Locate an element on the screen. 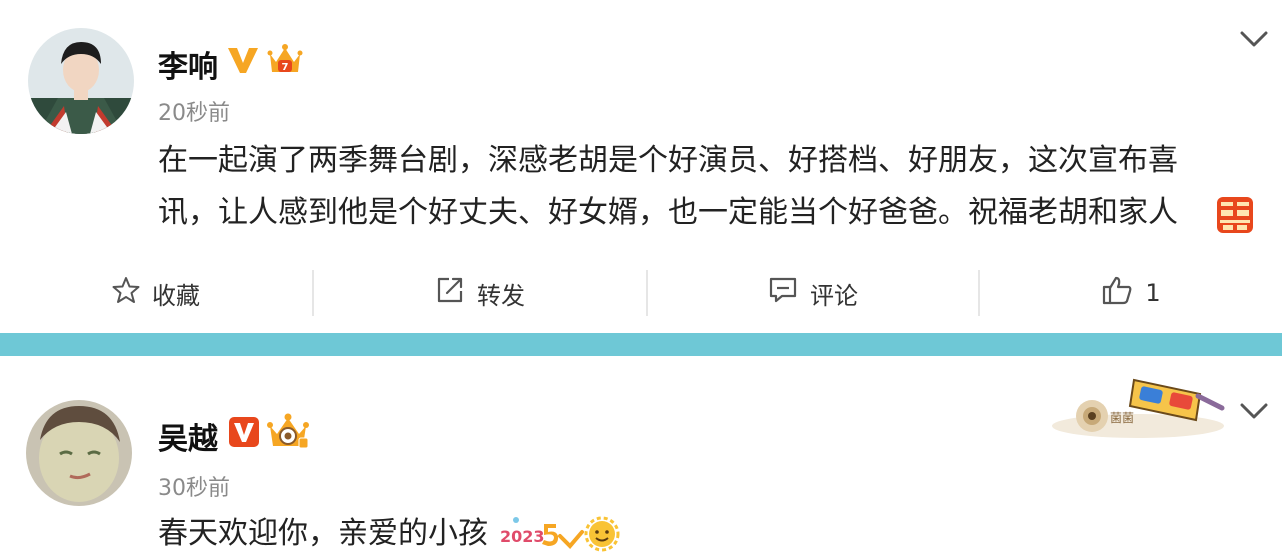 Image resolution: width=1282 pixels, height=558 pixels. post-text-line-2: 讯，让人感到他是个好丈夫、好女婿，也一定能当个好爸爸。祝福老胡和家人 is located at coordinates (668, 213).